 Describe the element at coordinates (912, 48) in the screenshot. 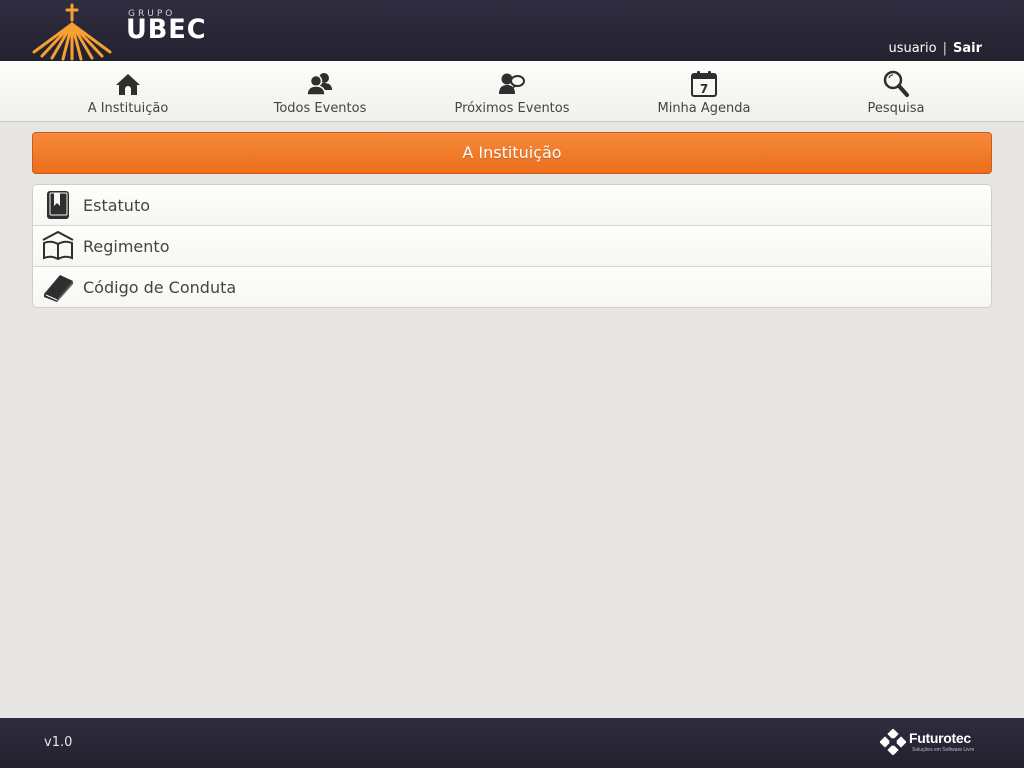

I see `username-link: usuario` at that location.